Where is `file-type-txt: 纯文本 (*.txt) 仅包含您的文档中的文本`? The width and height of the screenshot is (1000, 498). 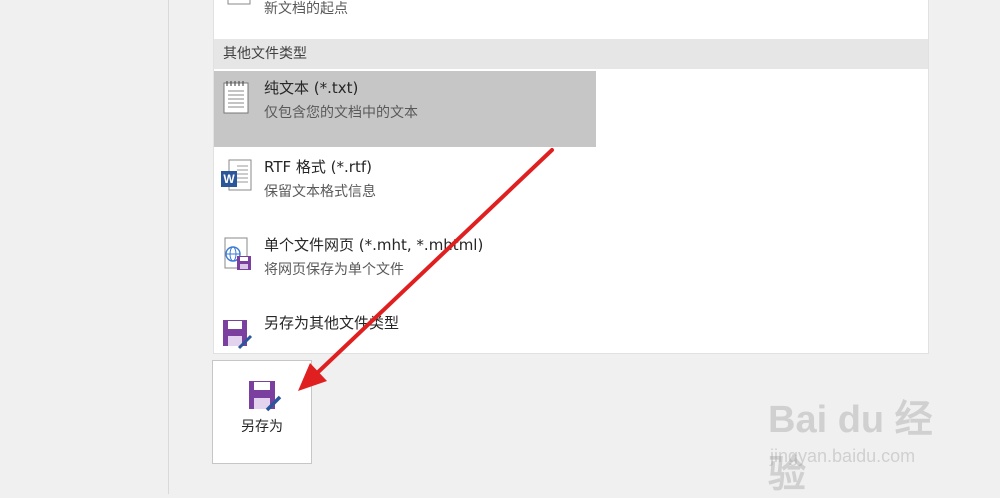
file-type-txt: 纯文本 (*.txt) 仅包含您的文档中的文本 is located at coordinates (405, 109).